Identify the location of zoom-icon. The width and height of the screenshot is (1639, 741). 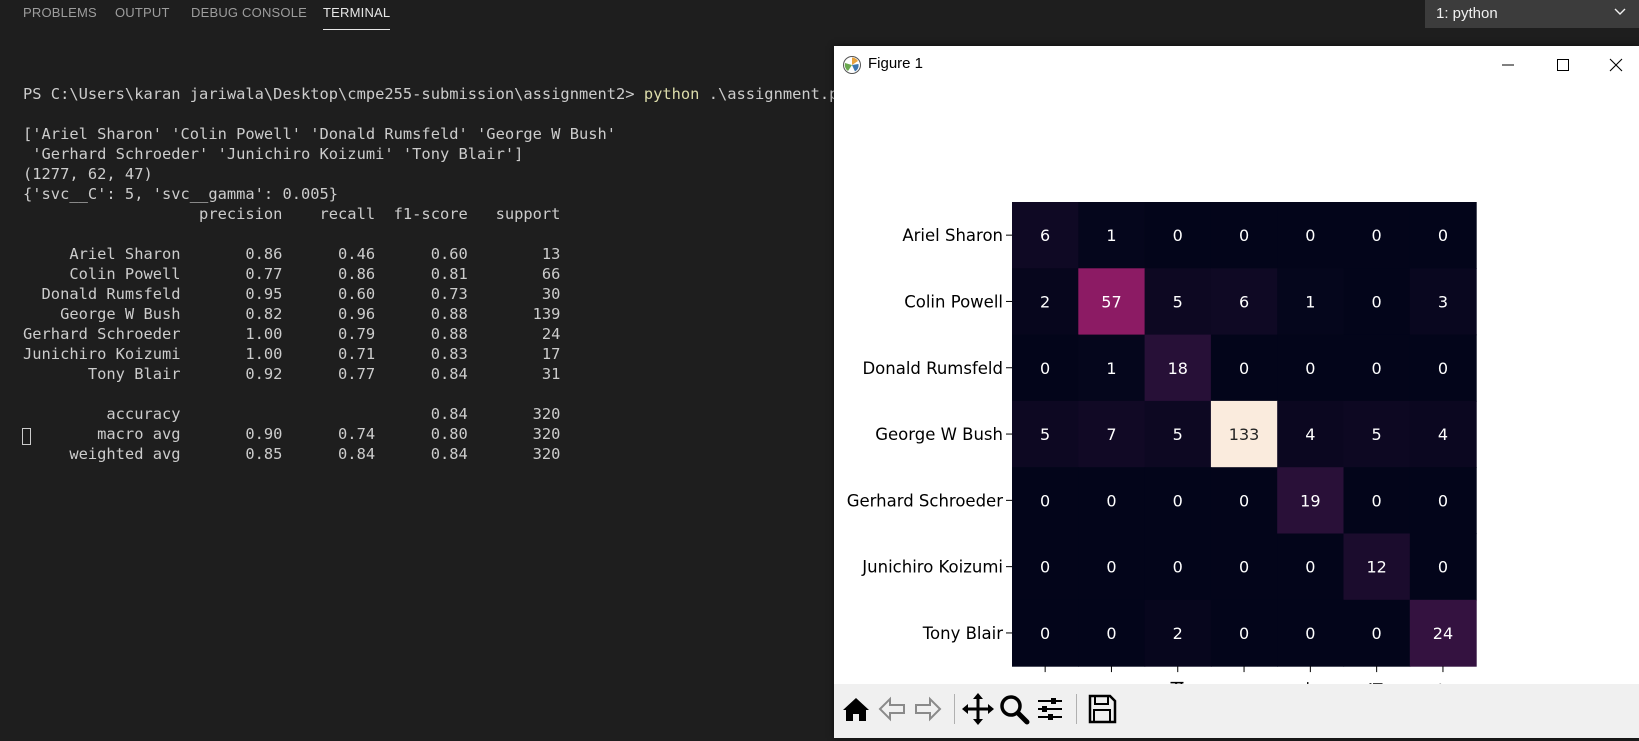
(1015, 710).